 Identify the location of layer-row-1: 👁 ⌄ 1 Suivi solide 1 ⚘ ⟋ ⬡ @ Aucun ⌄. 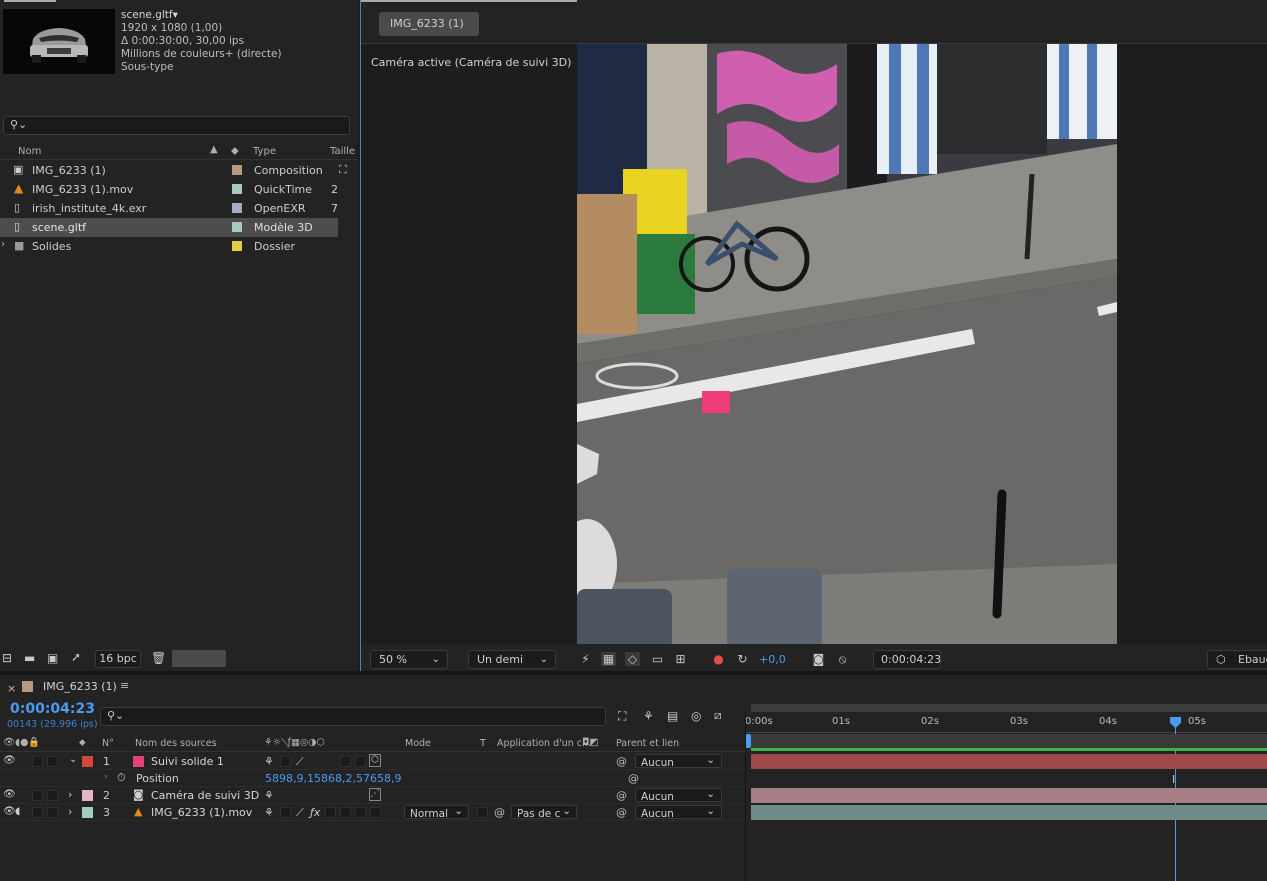
(372, 761).